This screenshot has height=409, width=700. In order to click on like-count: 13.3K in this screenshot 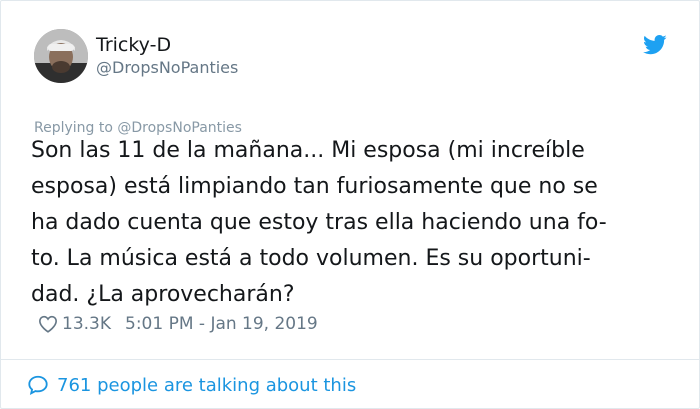, I will do `click(86, 324)`.